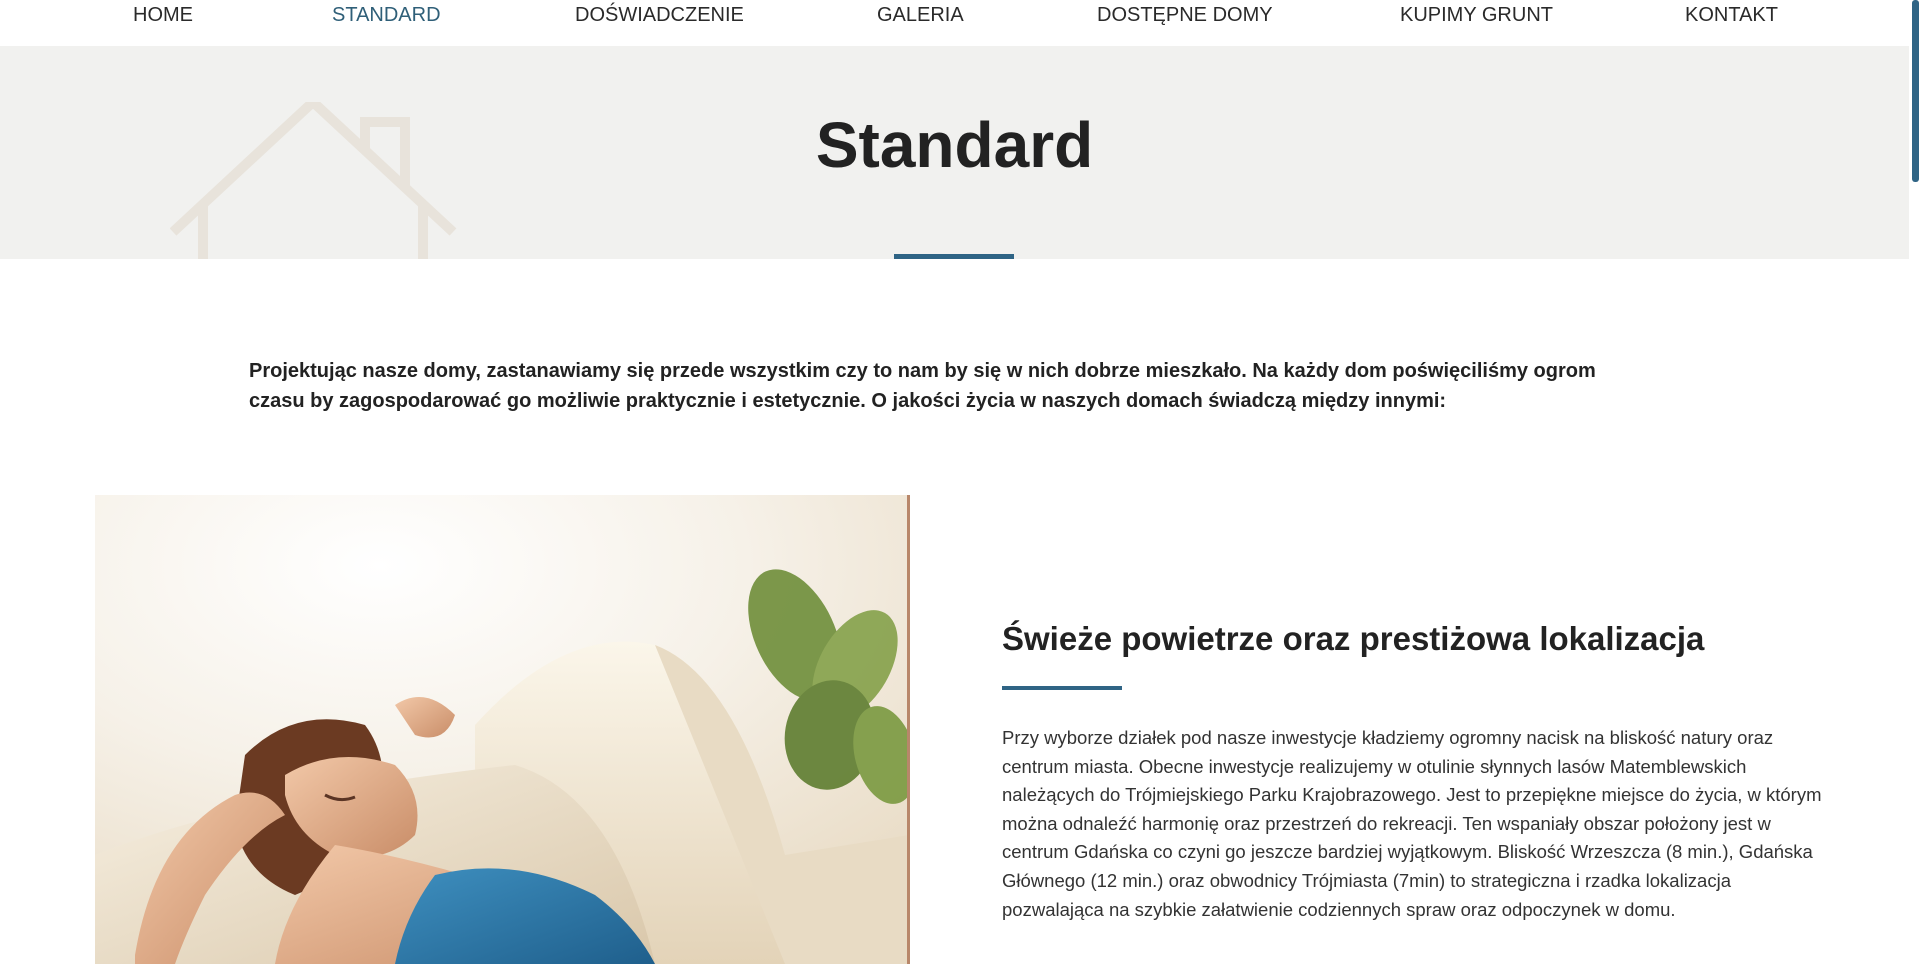 The image size is (1919, 964). Describe the element at coordinates (163, 15) in the screenshot. I see `nav-item-home: HOME` at that location.